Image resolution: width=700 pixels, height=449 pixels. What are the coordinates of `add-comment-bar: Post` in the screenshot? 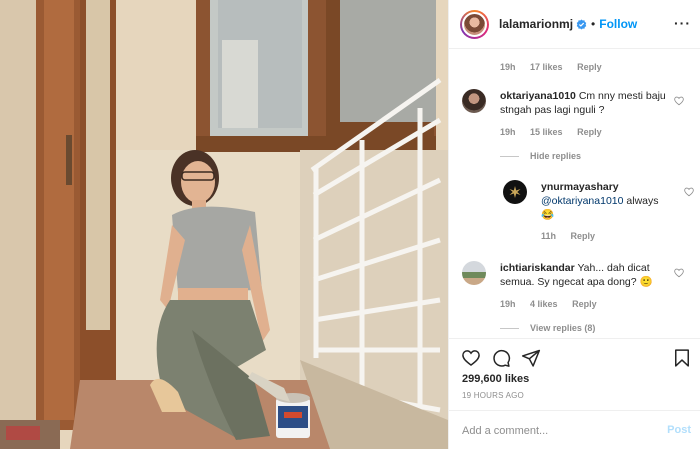 It's located at (574, 429).